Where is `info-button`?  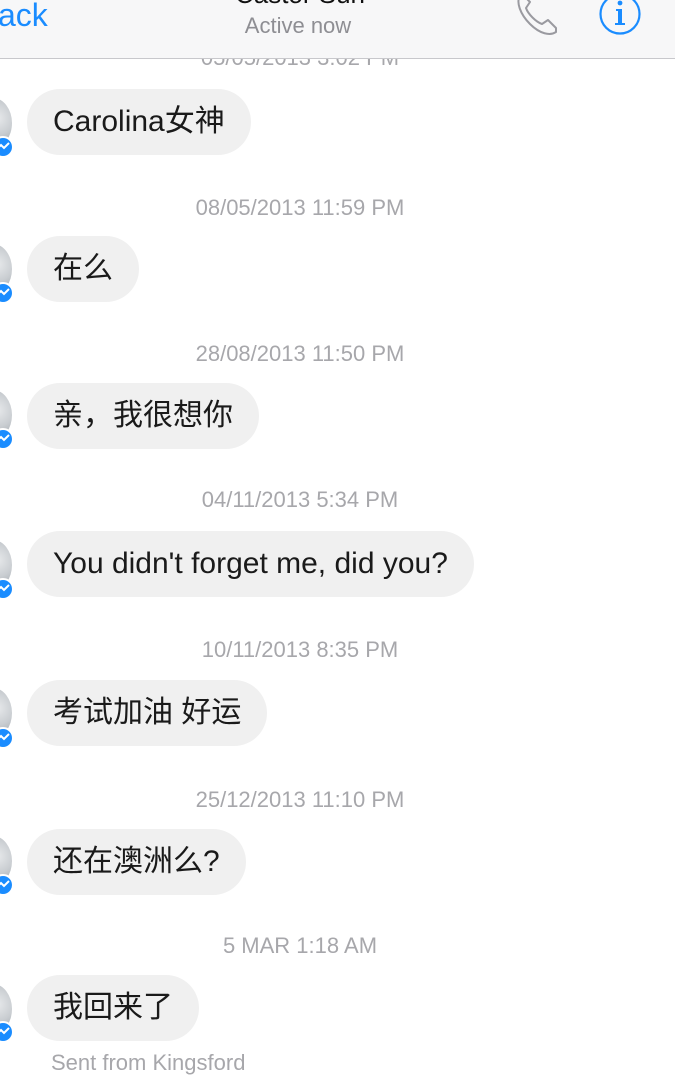
info-button is located at coordinates (620, 18).